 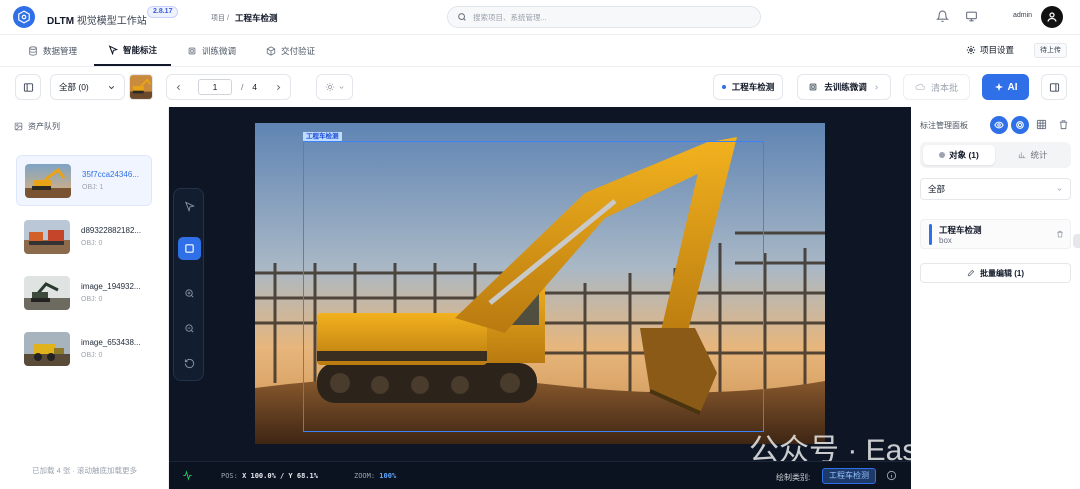 I want to click on go-train-label: 去训练微调, so click(x=845, y=87).